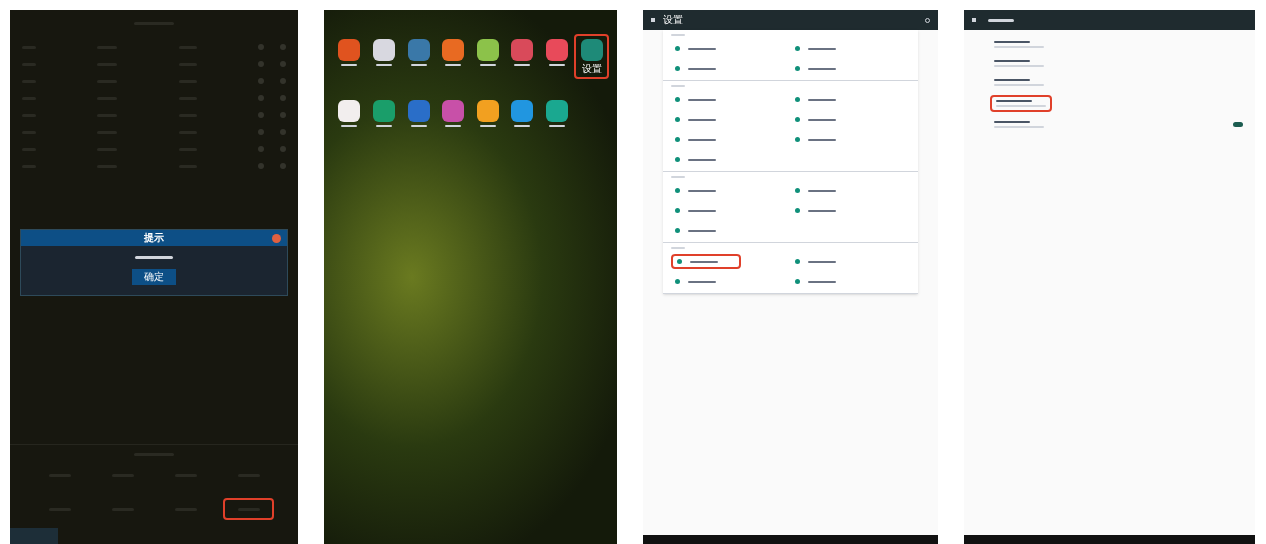 This screenshot has width=1266, height=544. I want to click on settings-item, so click(706, 261).